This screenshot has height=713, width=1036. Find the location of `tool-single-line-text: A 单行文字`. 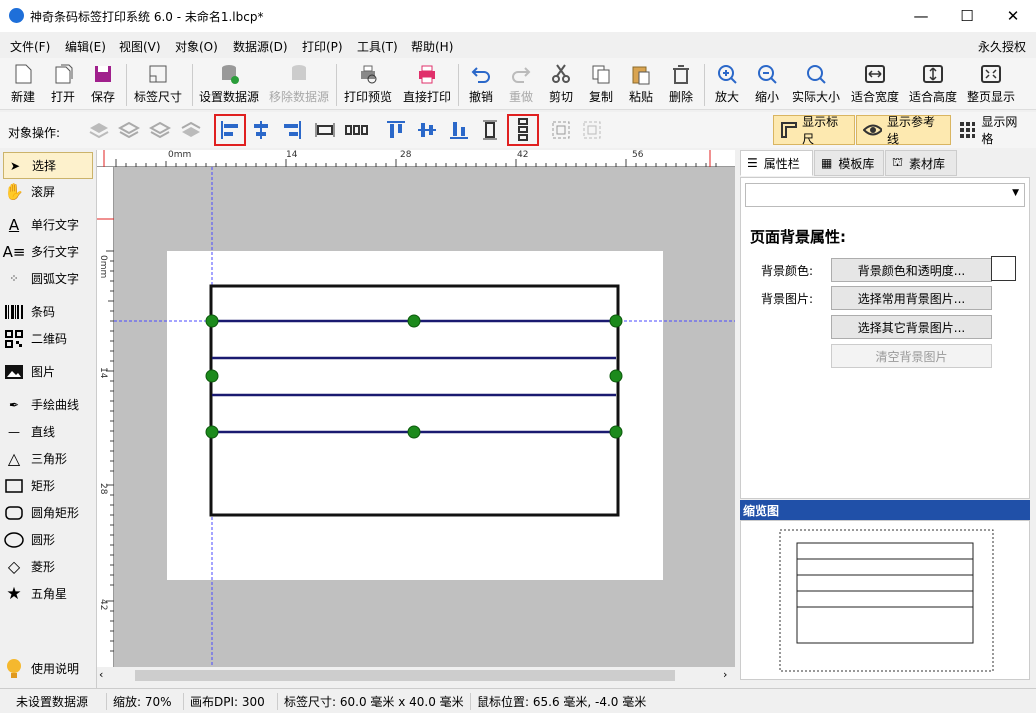

tool-single-line-text: A 单行文字 is located at coordinates (48, 224).